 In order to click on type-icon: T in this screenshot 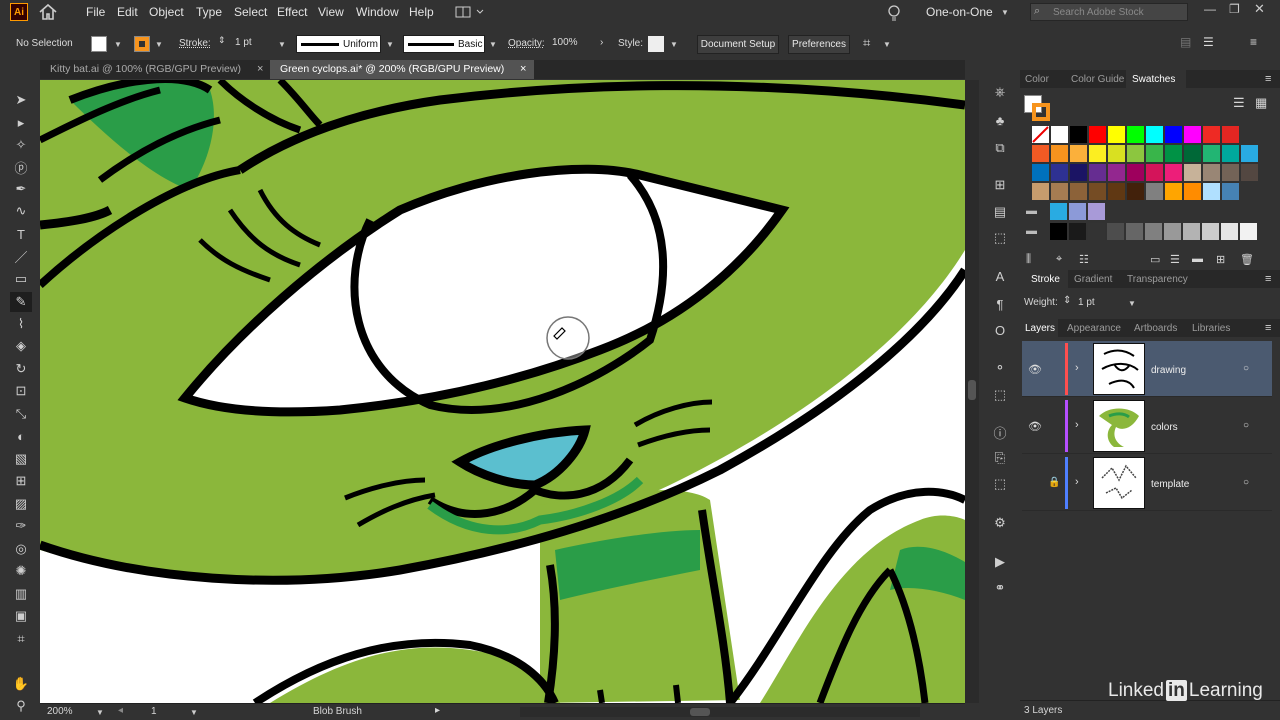, I will do `click(21, 234)`.